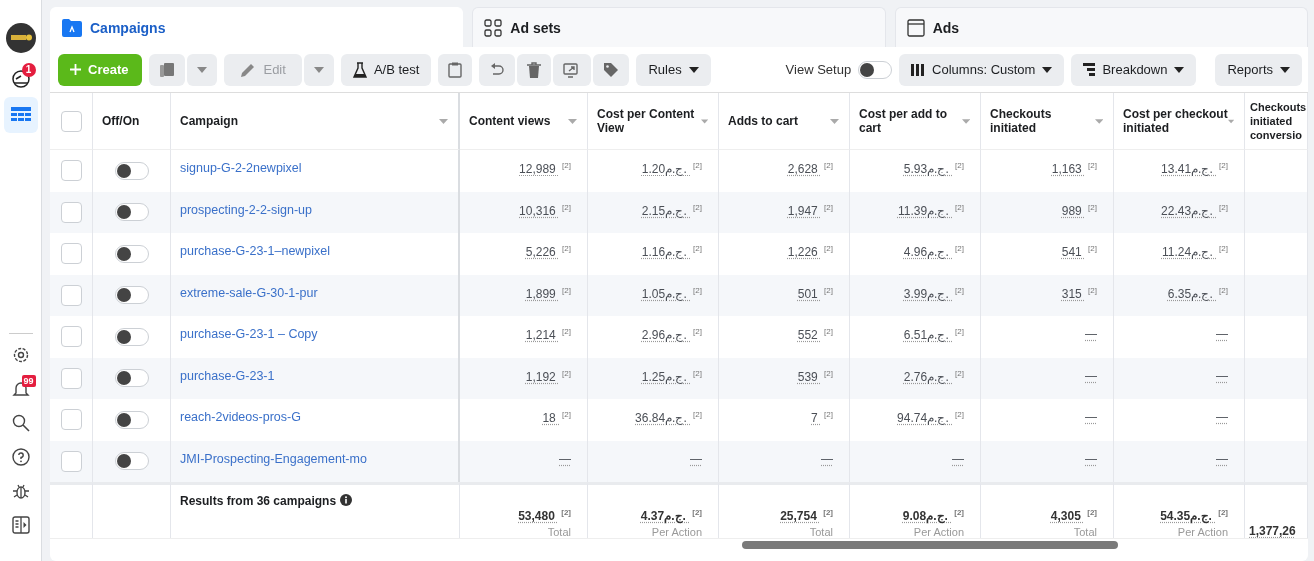 The image size is (1314, 561). I want to click on campaign-link: prospecting-2-2-sign-up, so click(246, 209).